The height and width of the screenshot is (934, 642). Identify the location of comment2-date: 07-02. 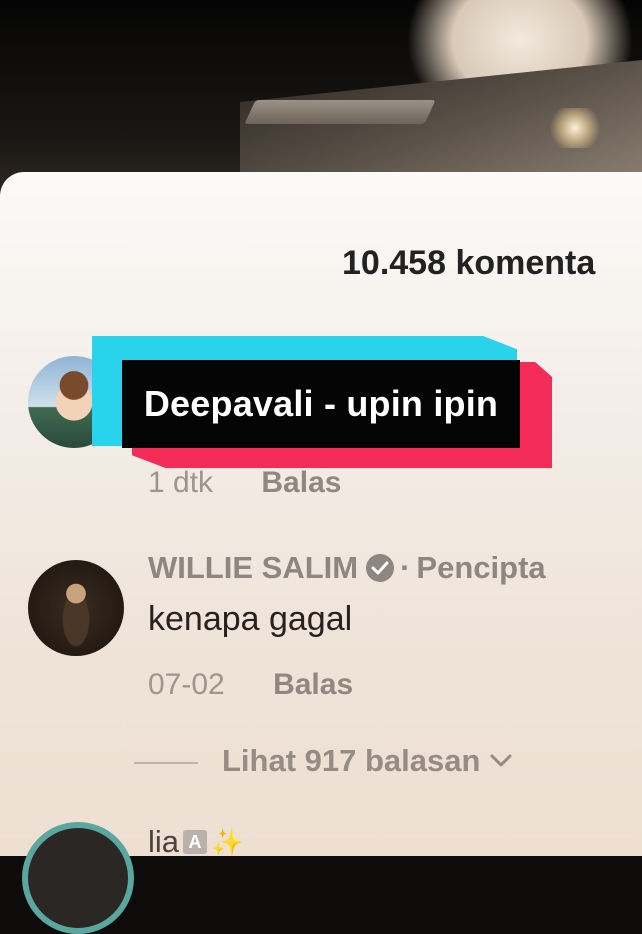
(186, 684).